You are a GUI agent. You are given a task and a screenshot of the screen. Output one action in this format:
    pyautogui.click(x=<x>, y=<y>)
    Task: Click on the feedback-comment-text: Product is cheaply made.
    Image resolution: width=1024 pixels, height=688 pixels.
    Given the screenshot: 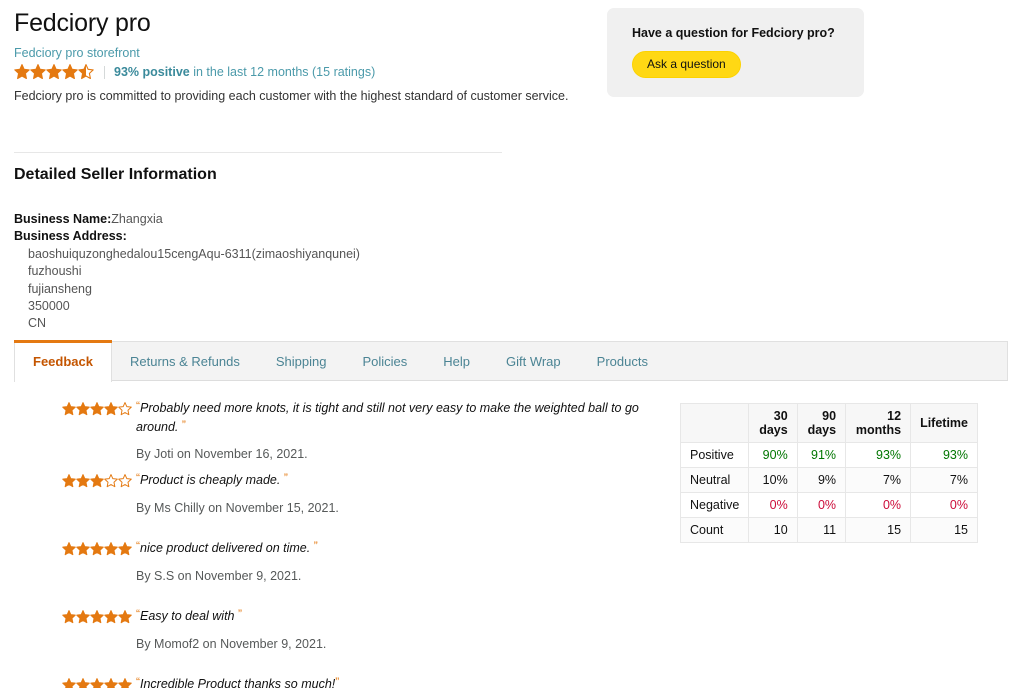 What is the action you would take?
    pyautogui.click(x=212, y=480)
    